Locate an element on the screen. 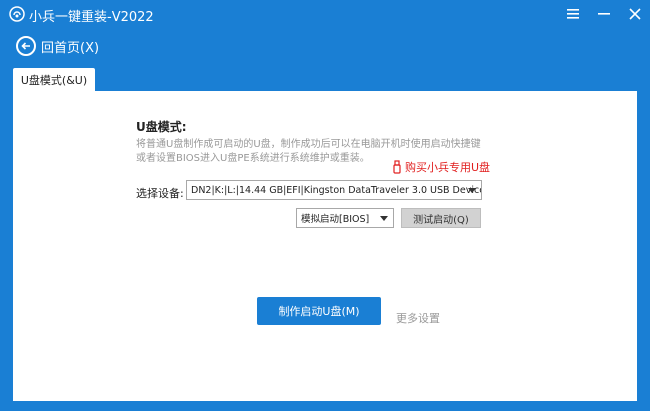 This screenshot has height=411, width=650. usb-drive-icon is located at coordinates (397, 167).